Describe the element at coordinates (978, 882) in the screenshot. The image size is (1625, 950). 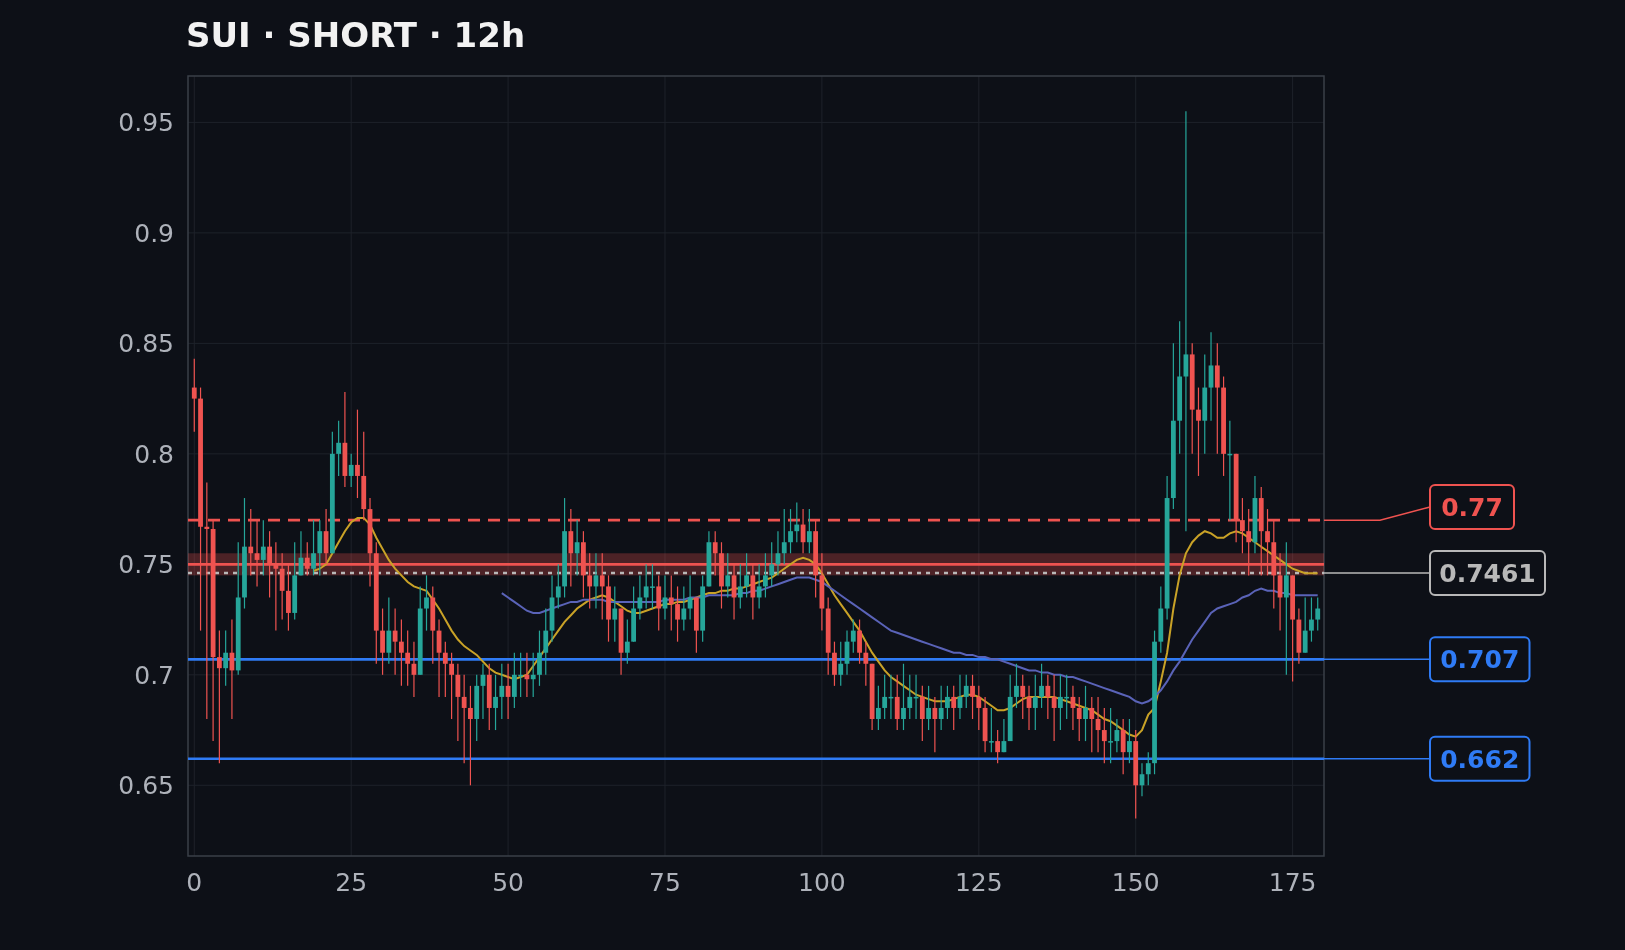
I see `axis-label: 125` at that location.